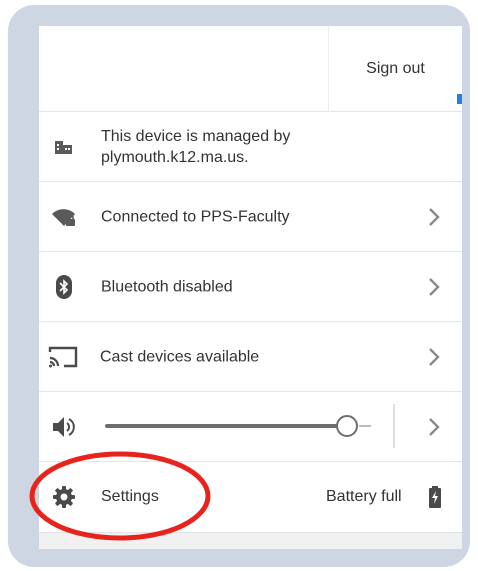 The height and width of the screenshot is (571, 478). What do you see at coordinates (196, 136) in the screenshot?
I see `managed-line-1: This device is managed by` at bounding box center [196, 136].